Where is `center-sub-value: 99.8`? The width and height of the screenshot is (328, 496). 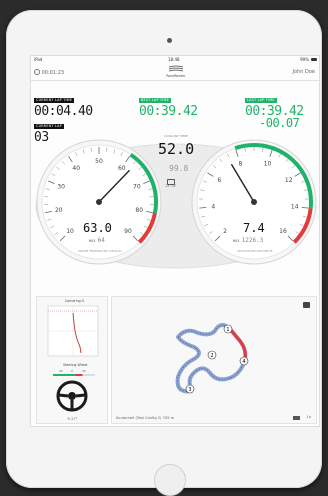 center-sub-value: 99.8 is located at coordinates (178, 168).